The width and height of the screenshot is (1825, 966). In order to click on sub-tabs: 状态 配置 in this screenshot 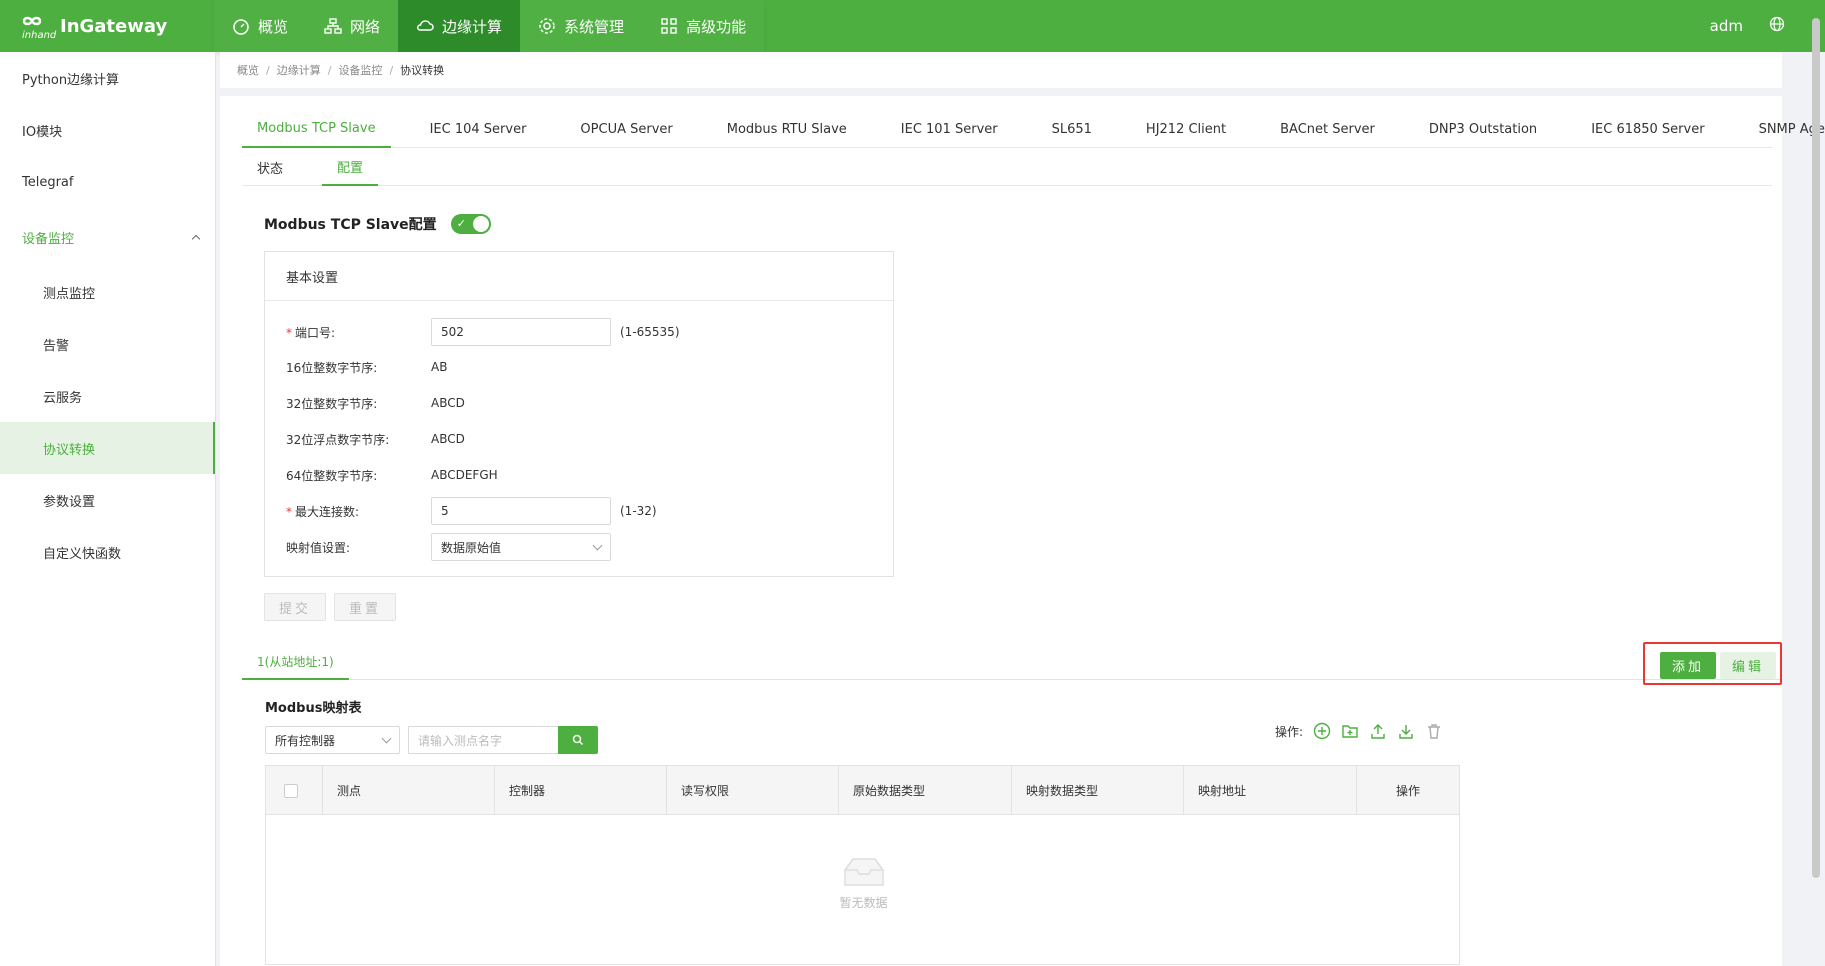, I will do `click(1007, 167)`.